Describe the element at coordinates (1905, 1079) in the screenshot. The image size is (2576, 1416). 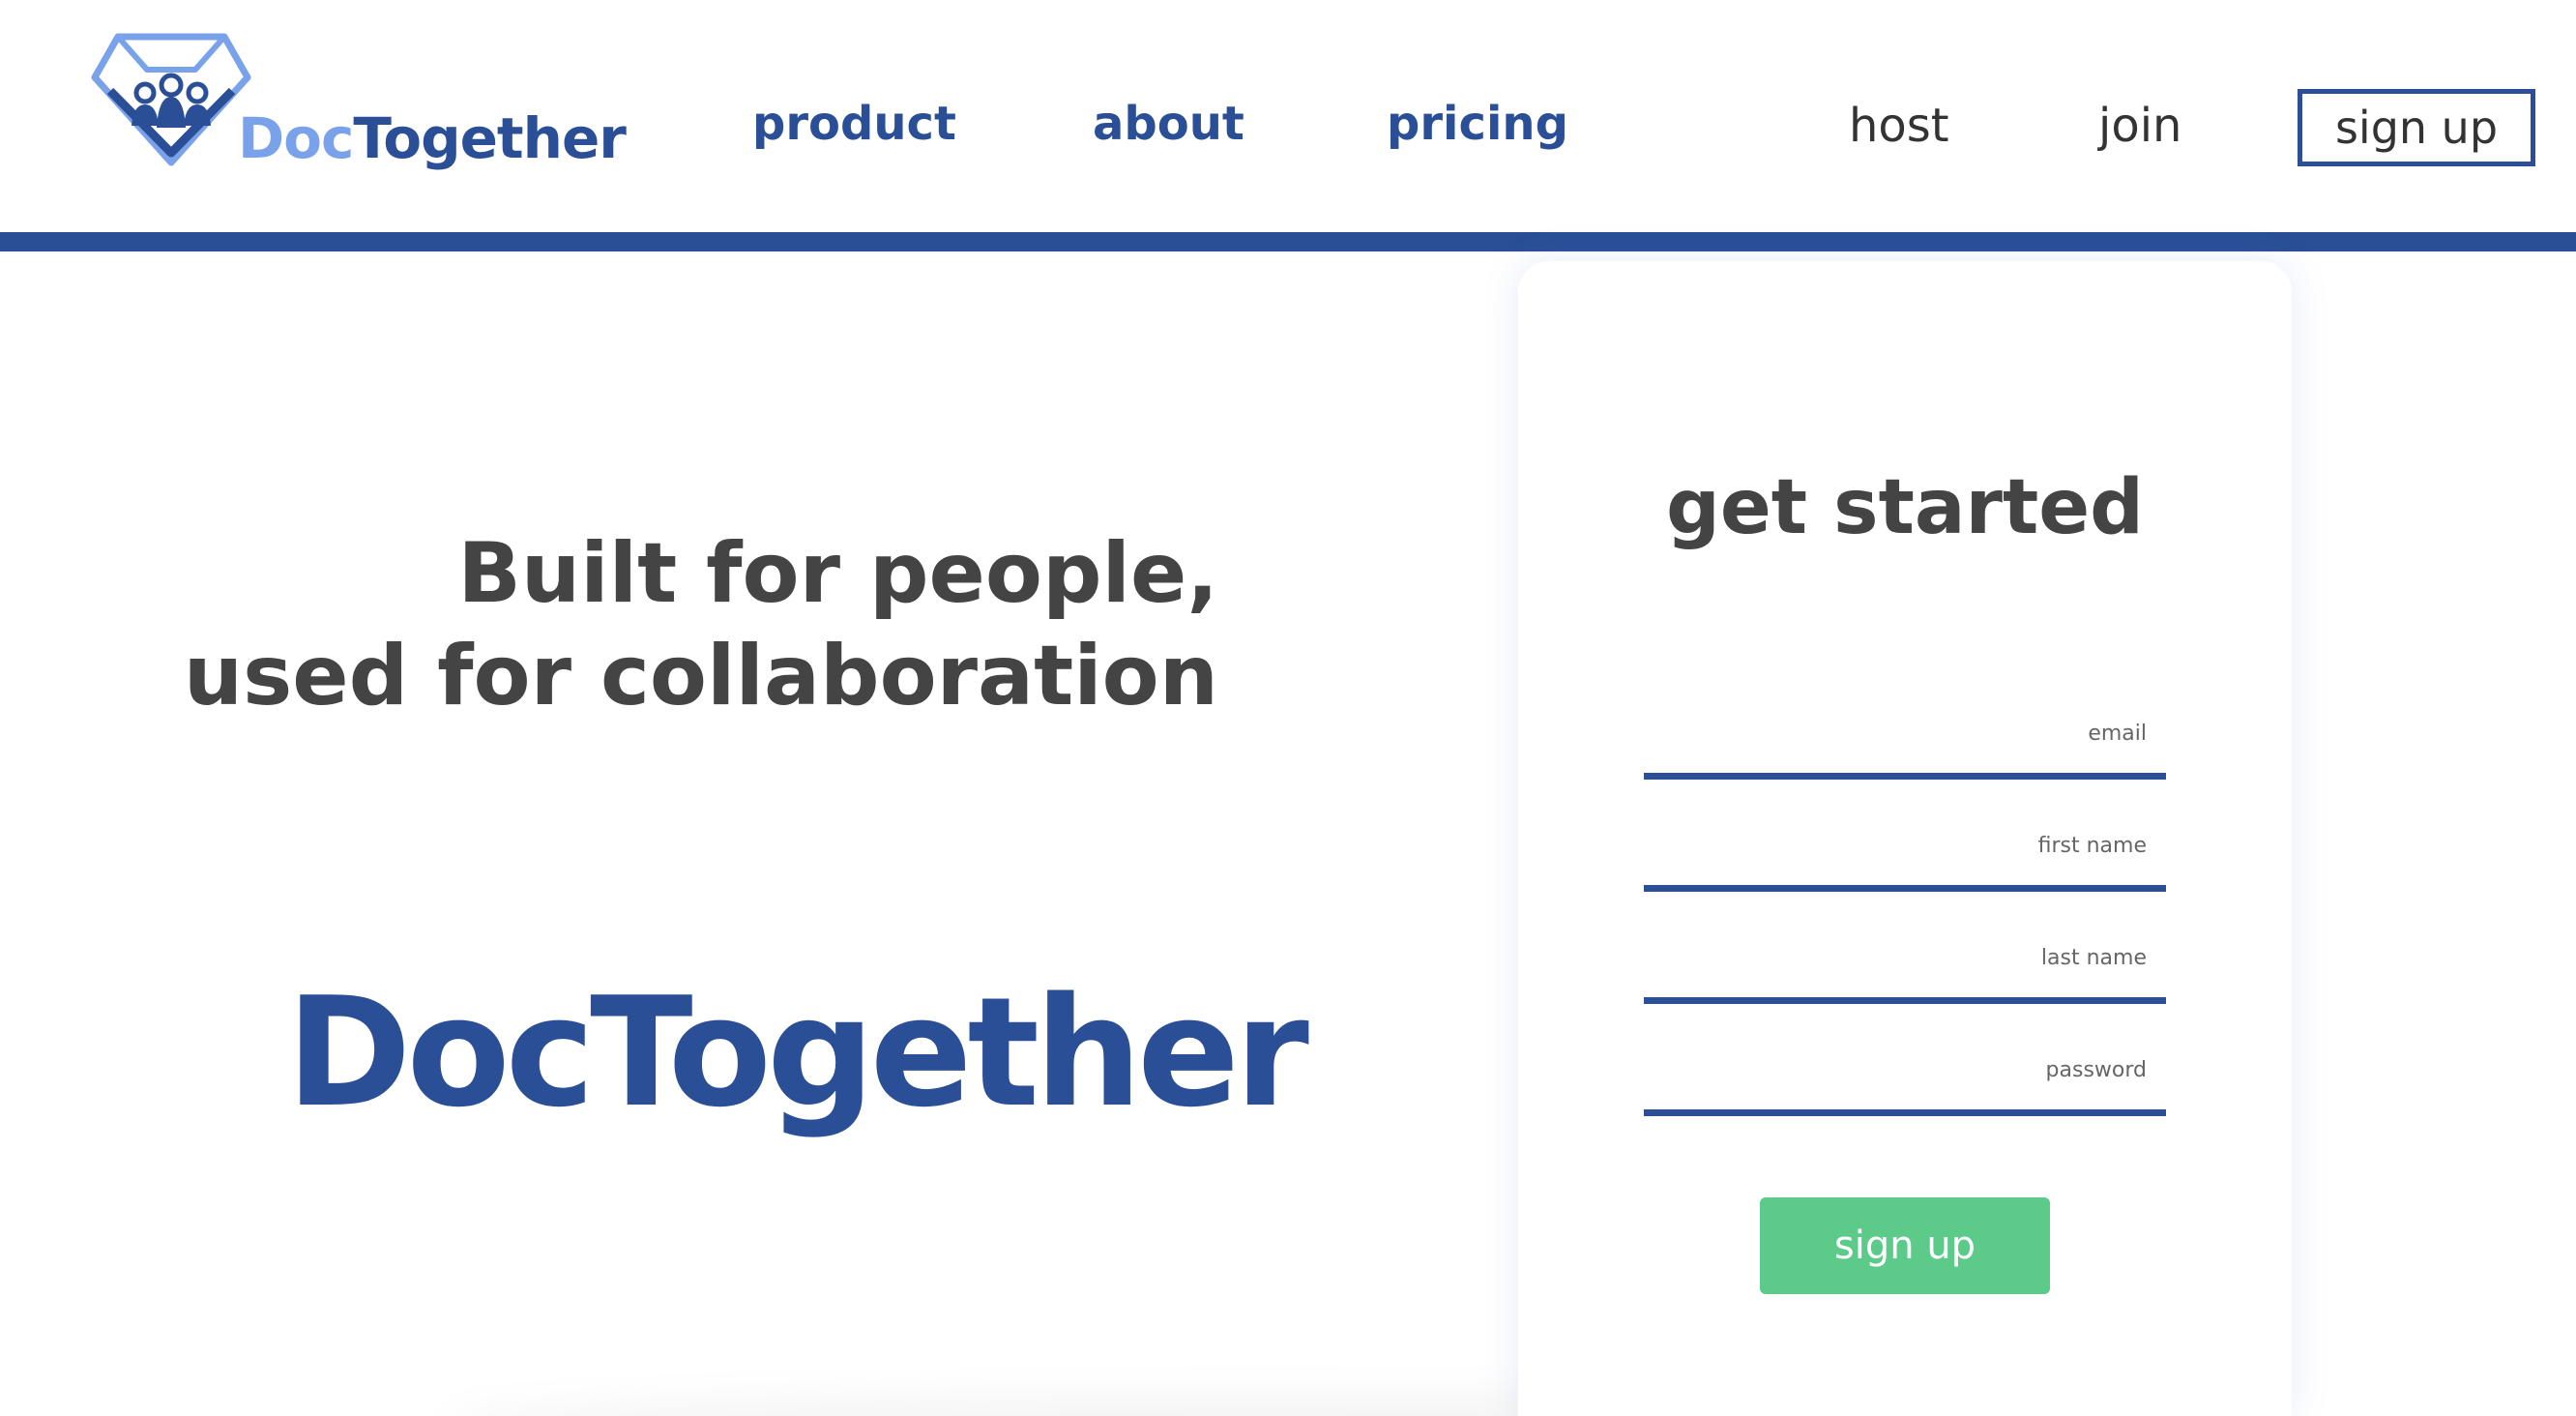
I see `password-field: password` at that location.